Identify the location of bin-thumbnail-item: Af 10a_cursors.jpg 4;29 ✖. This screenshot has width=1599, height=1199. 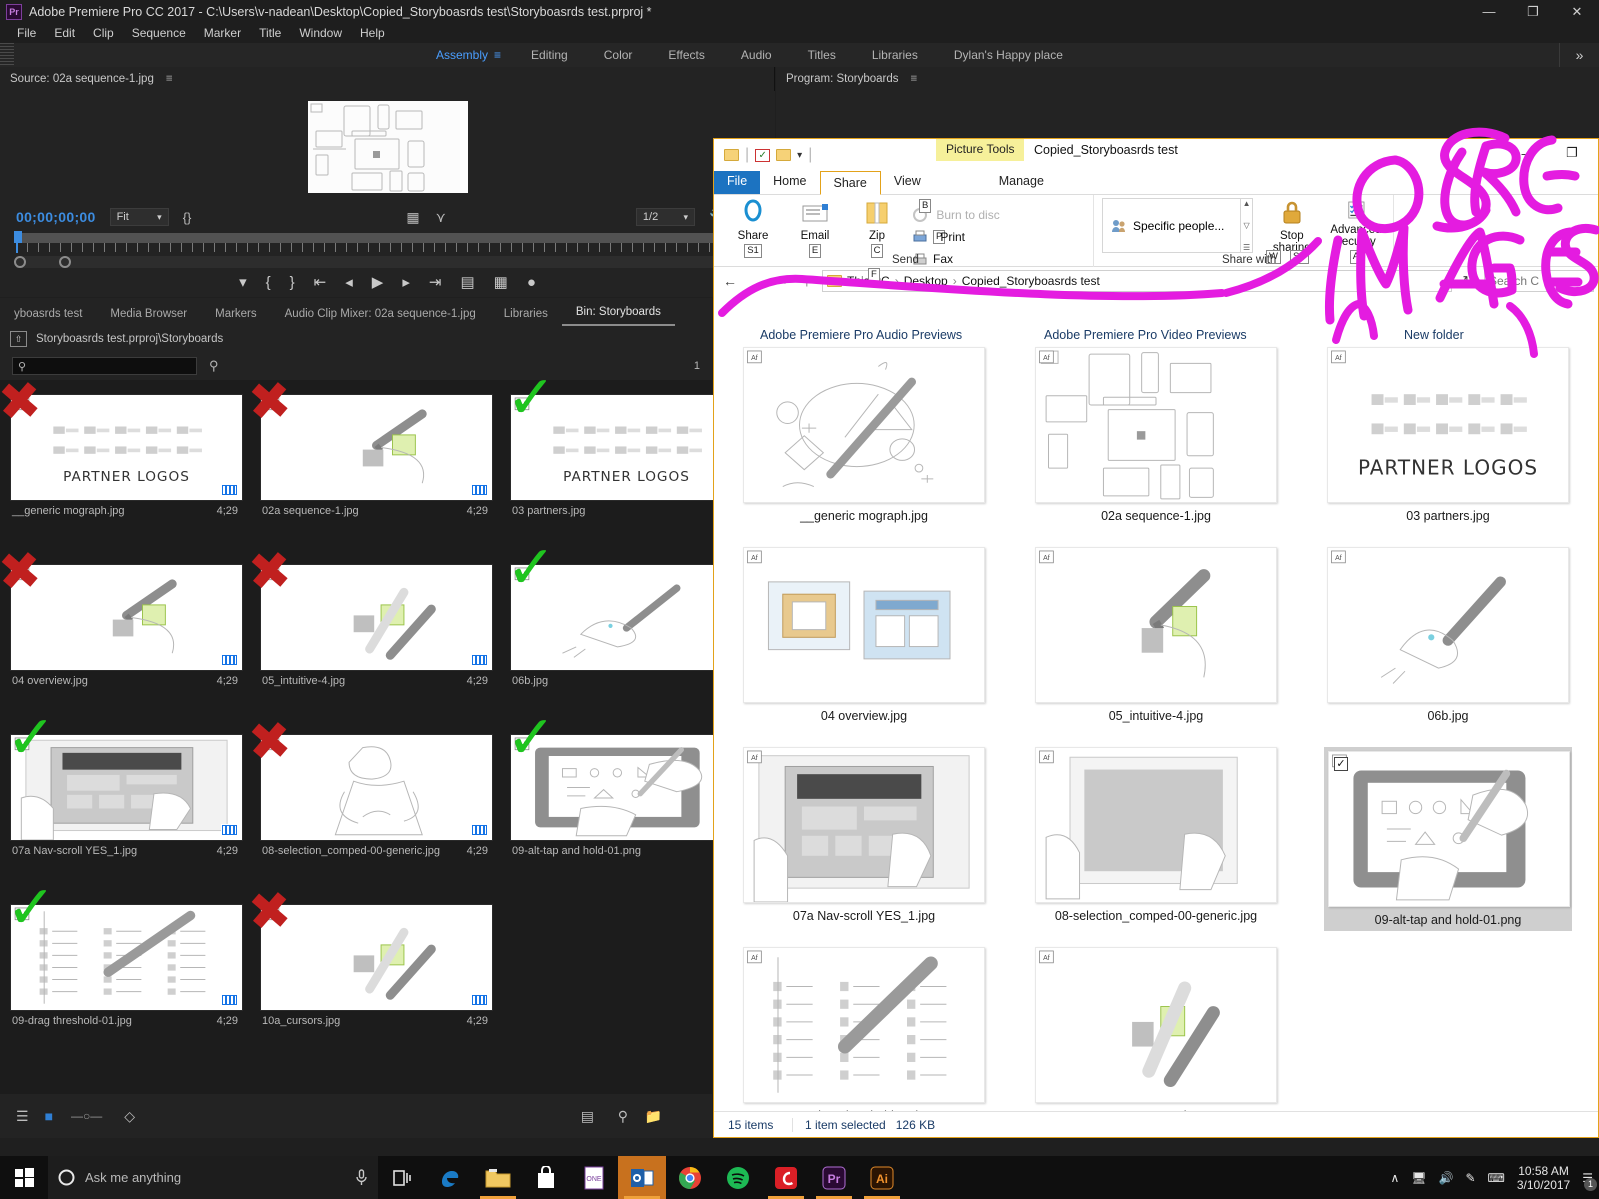
(369, 957).